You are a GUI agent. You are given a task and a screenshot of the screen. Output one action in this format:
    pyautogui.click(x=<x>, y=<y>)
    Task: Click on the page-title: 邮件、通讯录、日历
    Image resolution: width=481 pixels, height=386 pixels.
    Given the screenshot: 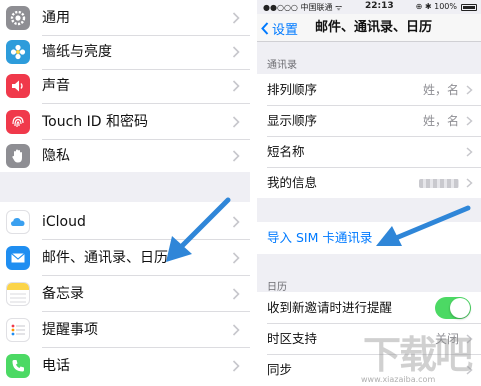 What is the action you would take?
    pyautogui.click(x=374, y=27)
    